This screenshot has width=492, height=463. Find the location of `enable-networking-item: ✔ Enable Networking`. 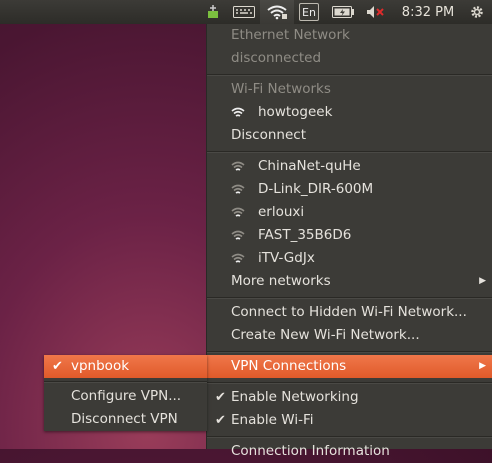

enable-networking-item: ✔ Enable Networking is located at coordinates (349, 397).